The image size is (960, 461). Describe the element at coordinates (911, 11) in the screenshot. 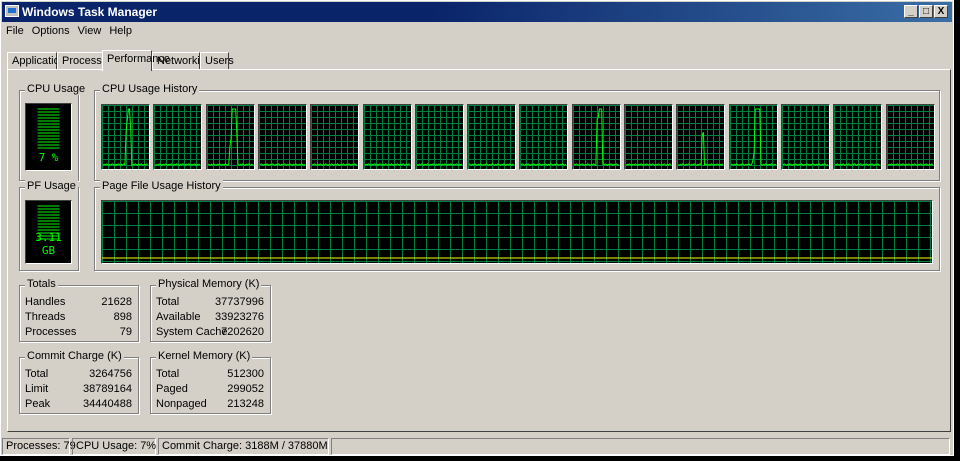

I see `minimize-button: _` at that location.